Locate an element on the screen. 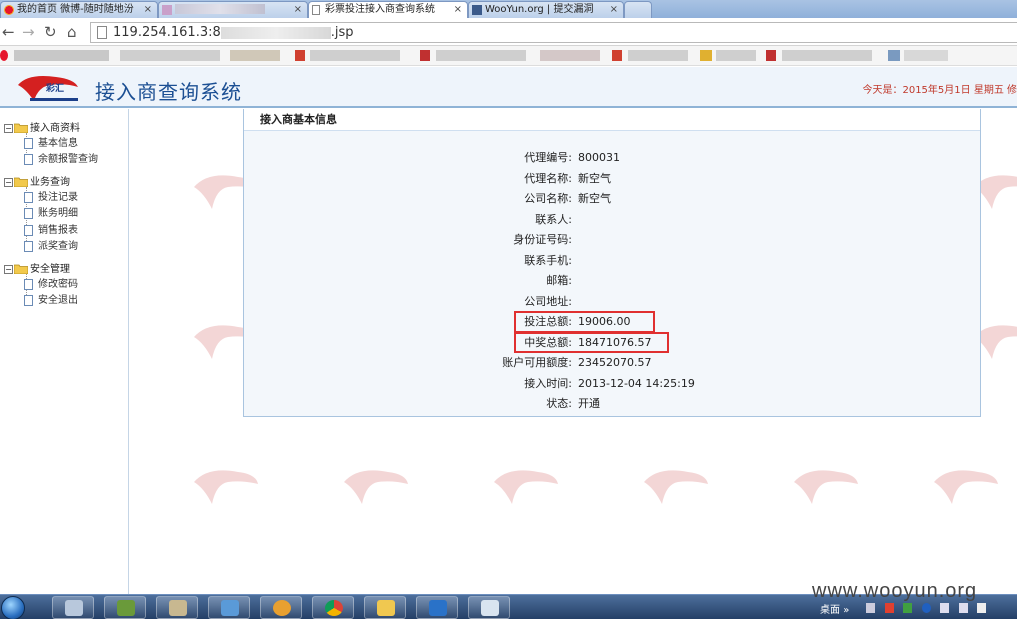 This screenshot has width=1017, height=619. weibo-bookmark-icon is located at coordinates (4, 55).